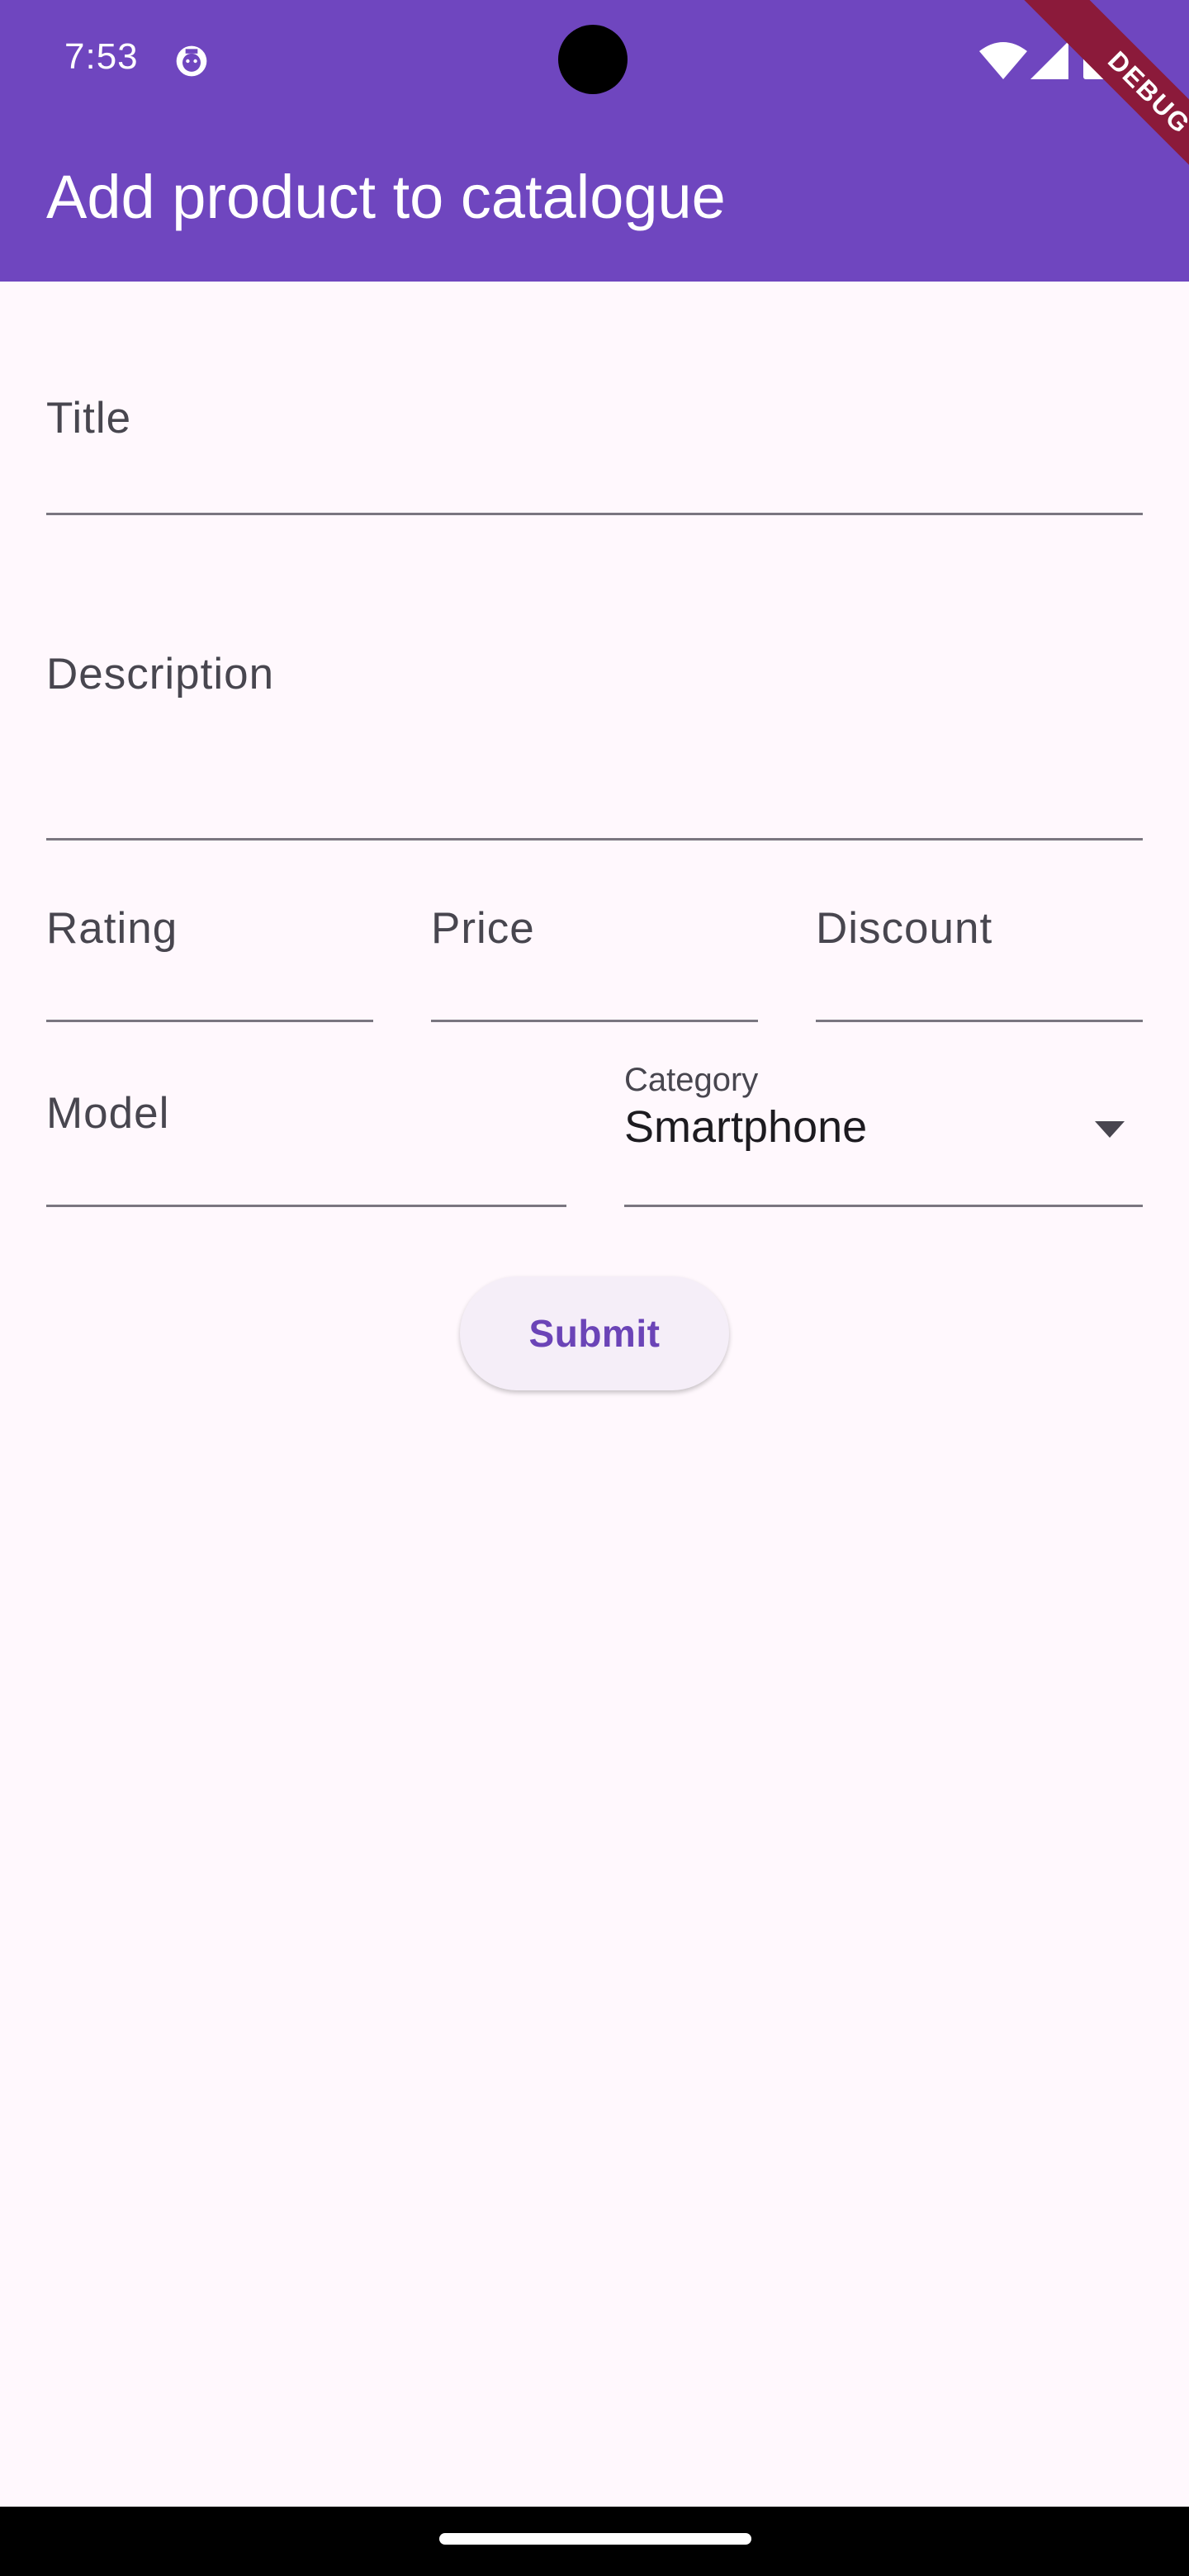  Describe the element at coordinates (594, 839) in the screenshot. I see `description-field-underline` at that location.